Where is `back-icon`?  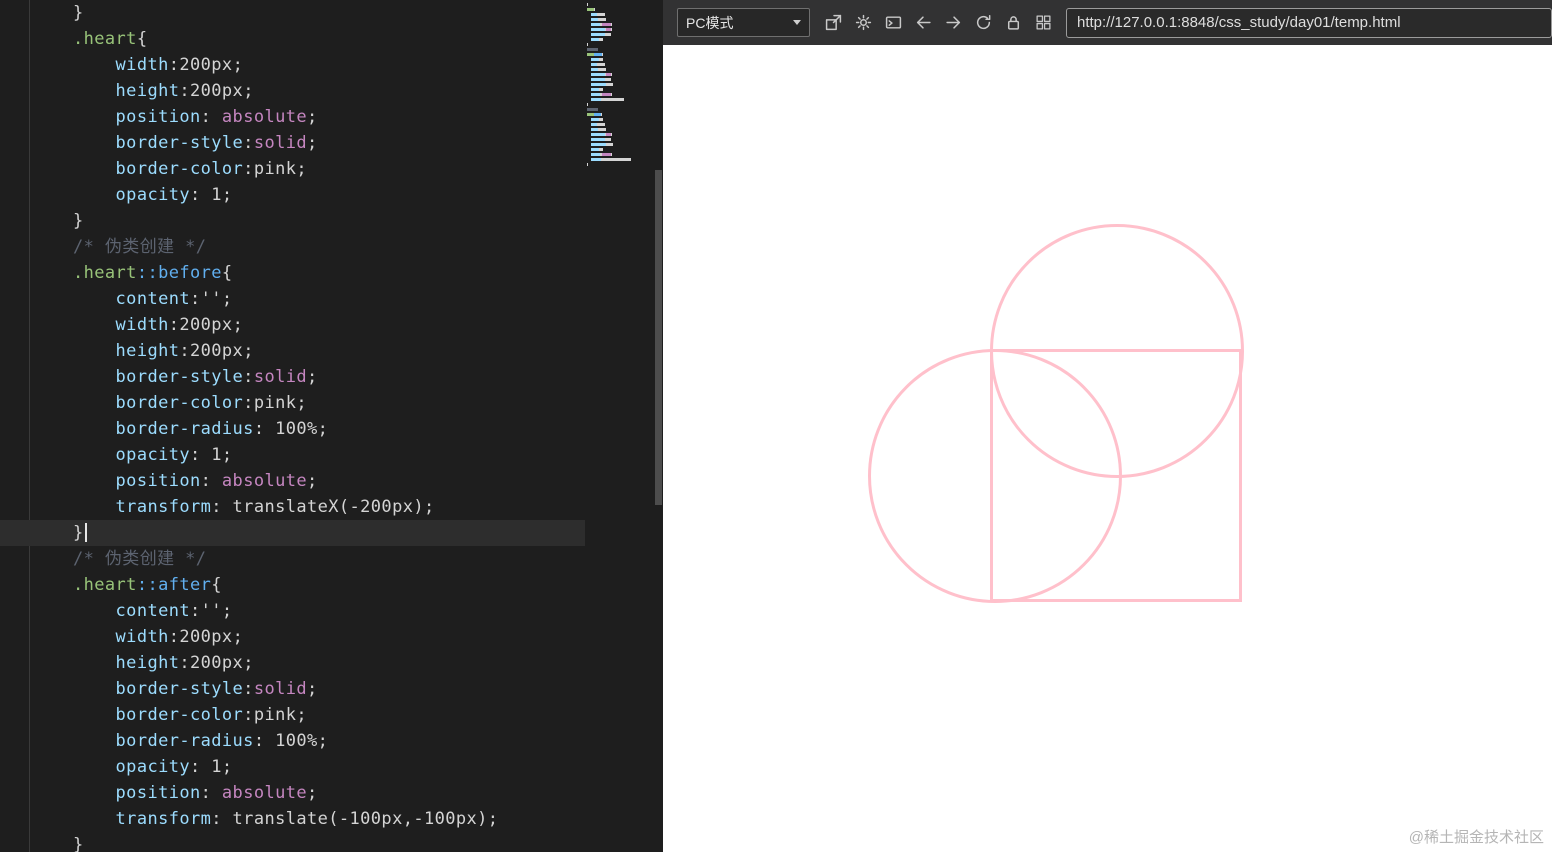 back-icon is located at coordinates (923, 22).